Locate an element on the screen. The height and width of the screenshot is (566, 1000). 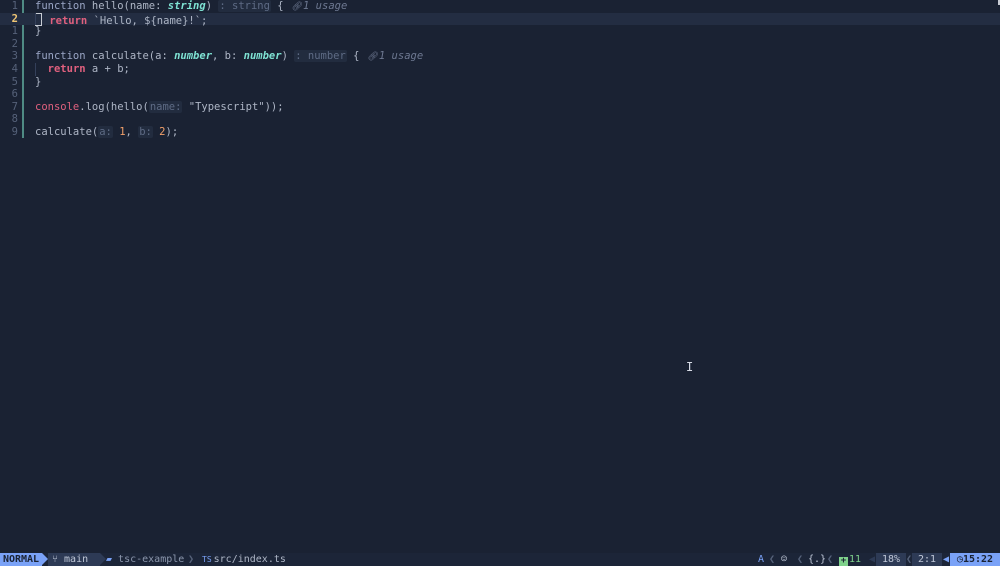
code-token: console is located at coordinates (57, 106).